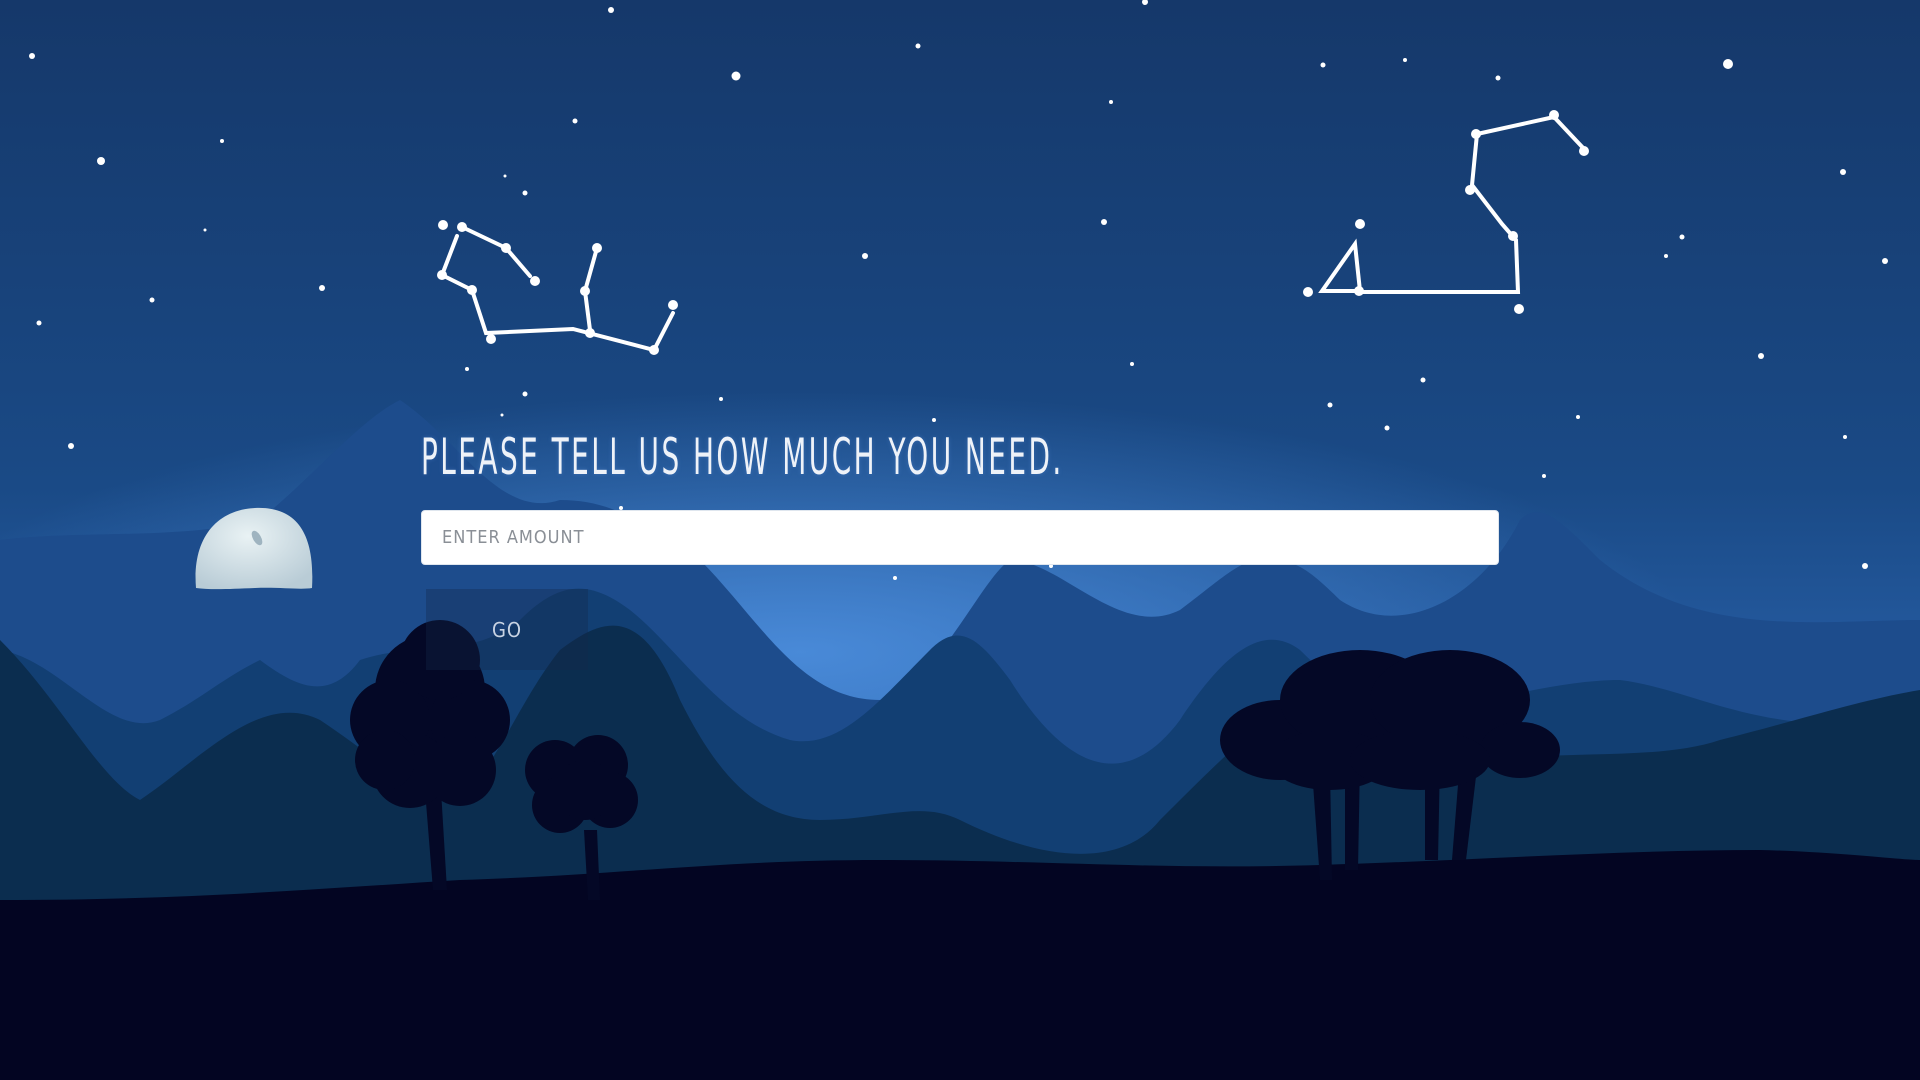 This screenshot has height=1080, width=1920. Describe the element at coordinates (742, 457) in the screenshot. I see `page-title: PLEASE TELL US HOW MUCH YOU NEED.` at that location.